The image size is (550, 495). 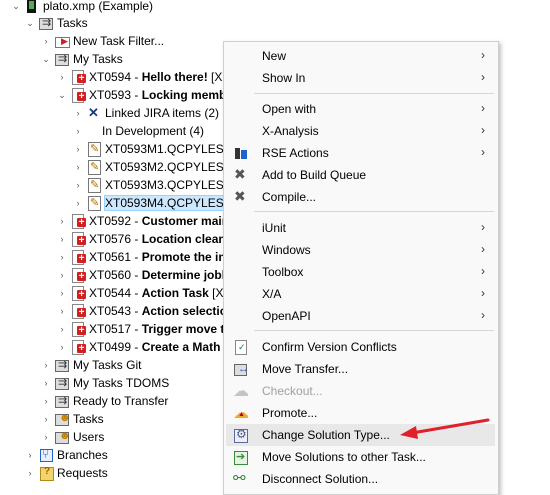 I want to click on tree-node-task: › XT0560 - Determine jobl, so click(x=140, y=275).